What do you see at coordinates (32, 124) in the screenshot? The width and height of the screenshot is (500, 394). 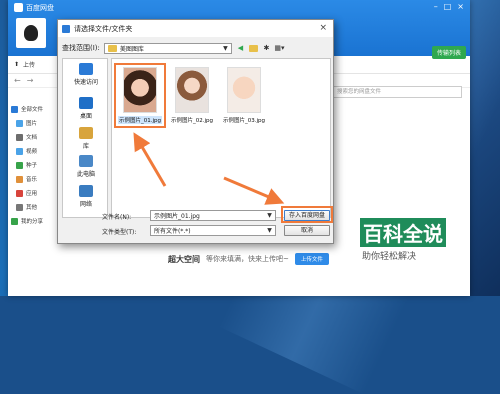 I see `sidebar-item-label: 图片` at bounding box center [32, 124].